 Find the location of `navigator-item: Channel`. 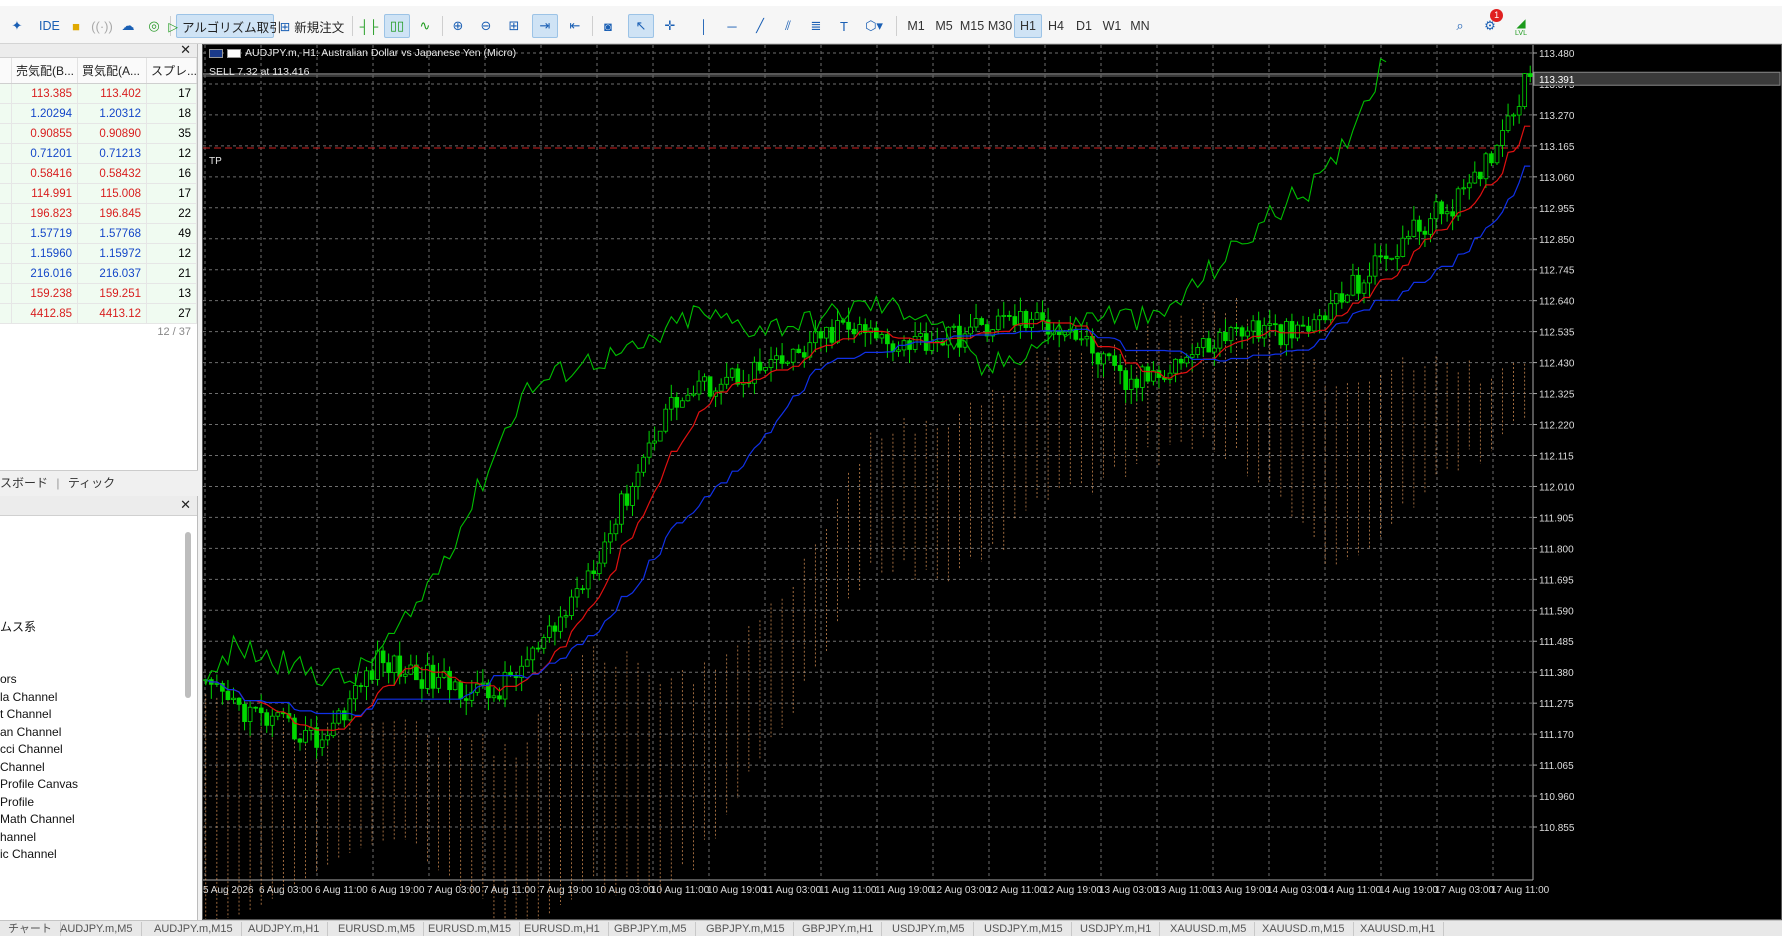

navigator-item: Channel is located at coordinates (22, 767).